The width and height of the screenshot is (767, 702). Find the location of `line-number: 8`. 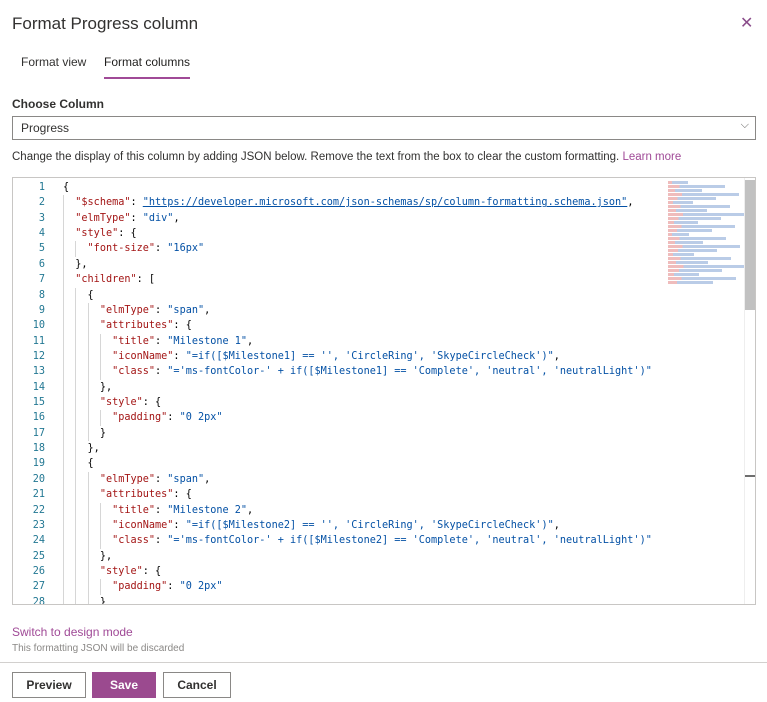

line-number: 8 is located at coordinates (41, 295).